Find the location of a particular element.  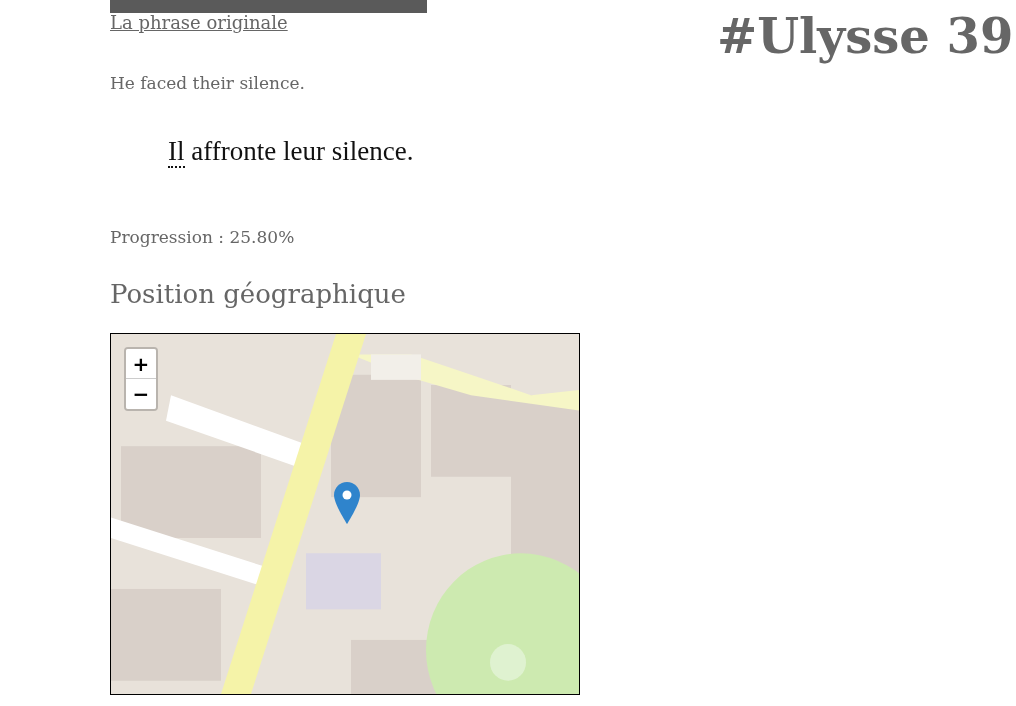

zoom-out-button: − is located at coordinates (141, 394).